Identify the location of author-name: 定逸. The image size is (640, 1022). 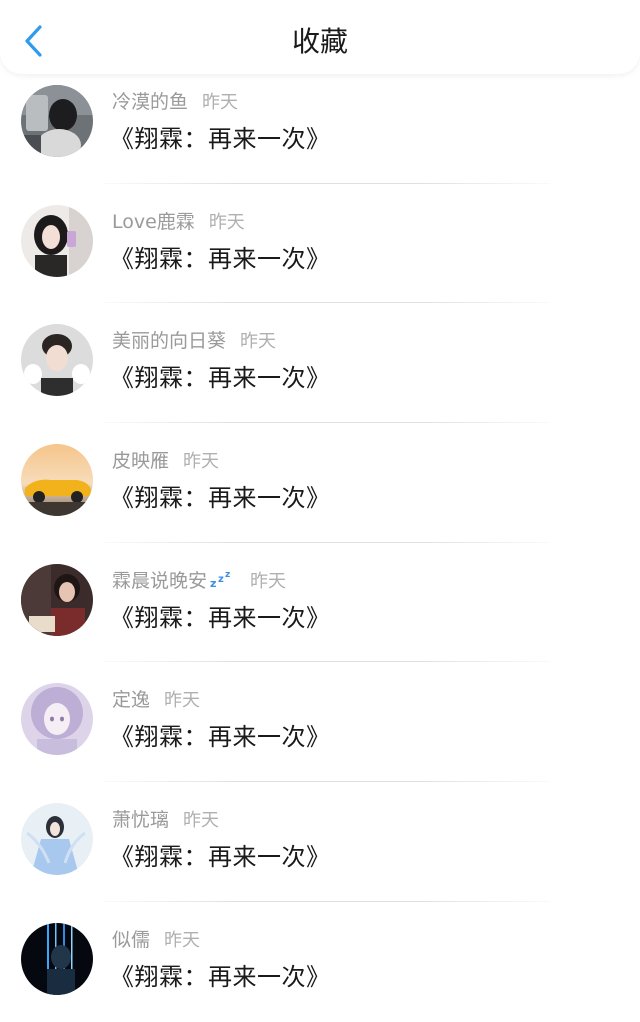
(131, 700).